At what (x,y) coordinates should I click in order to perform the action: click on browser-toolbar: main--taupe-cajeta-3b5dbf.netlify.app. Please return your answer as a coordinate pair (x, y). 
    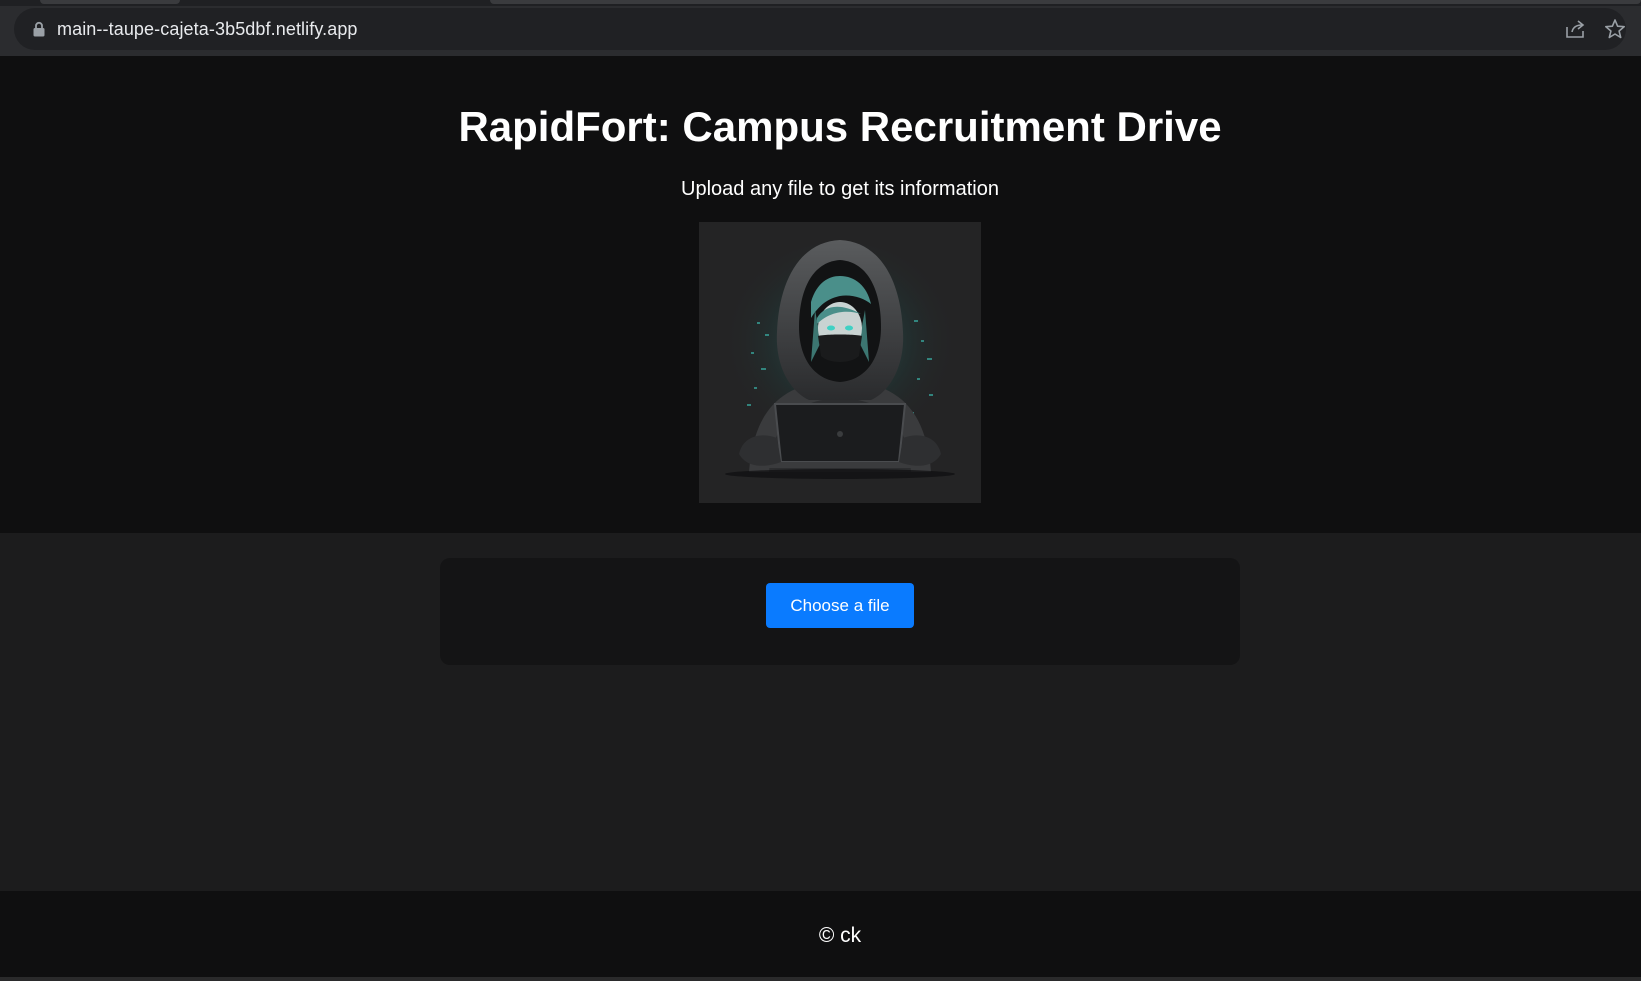
    Looking at the image, I should click on (820, 28).